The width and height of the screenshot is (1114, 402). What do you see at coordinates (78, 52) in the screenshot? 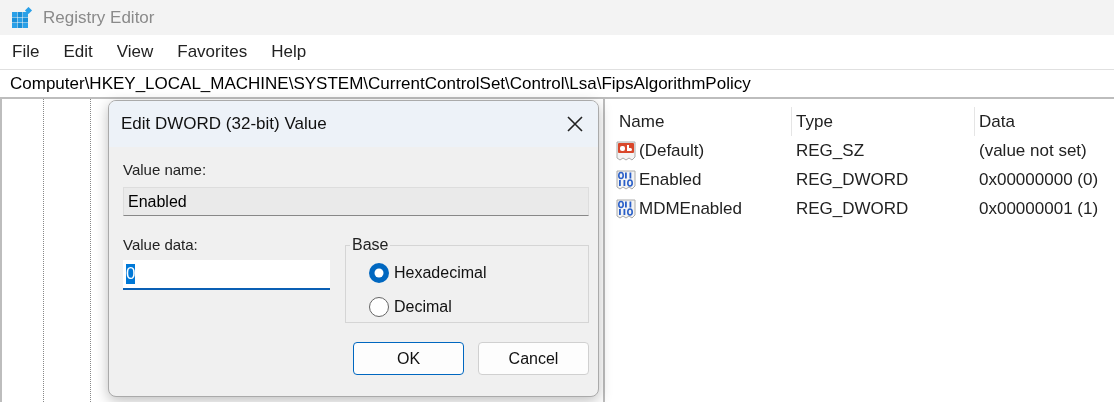
I see `menu-item: Edit` at bounding box center [78, 52].